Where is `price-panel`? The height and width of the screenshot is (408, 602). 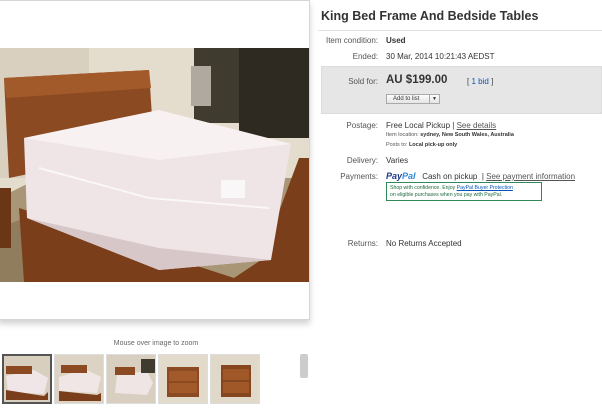
price-panel is located at coordinates (461, 90).